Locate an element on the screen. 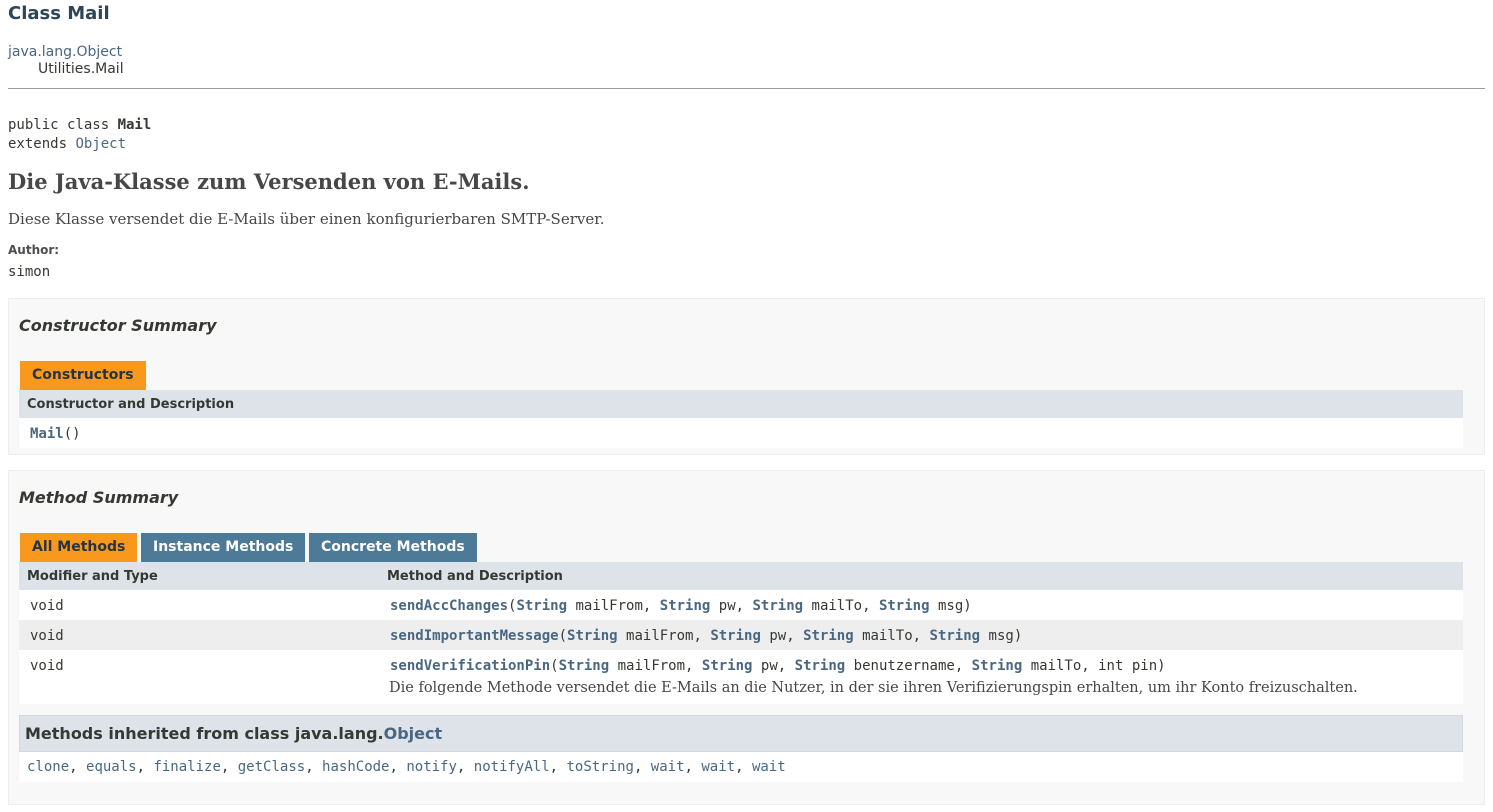 The width and height of the screenshot is (1493, 812). method-link: sendAccChanges is located at coordinates (449, 606).